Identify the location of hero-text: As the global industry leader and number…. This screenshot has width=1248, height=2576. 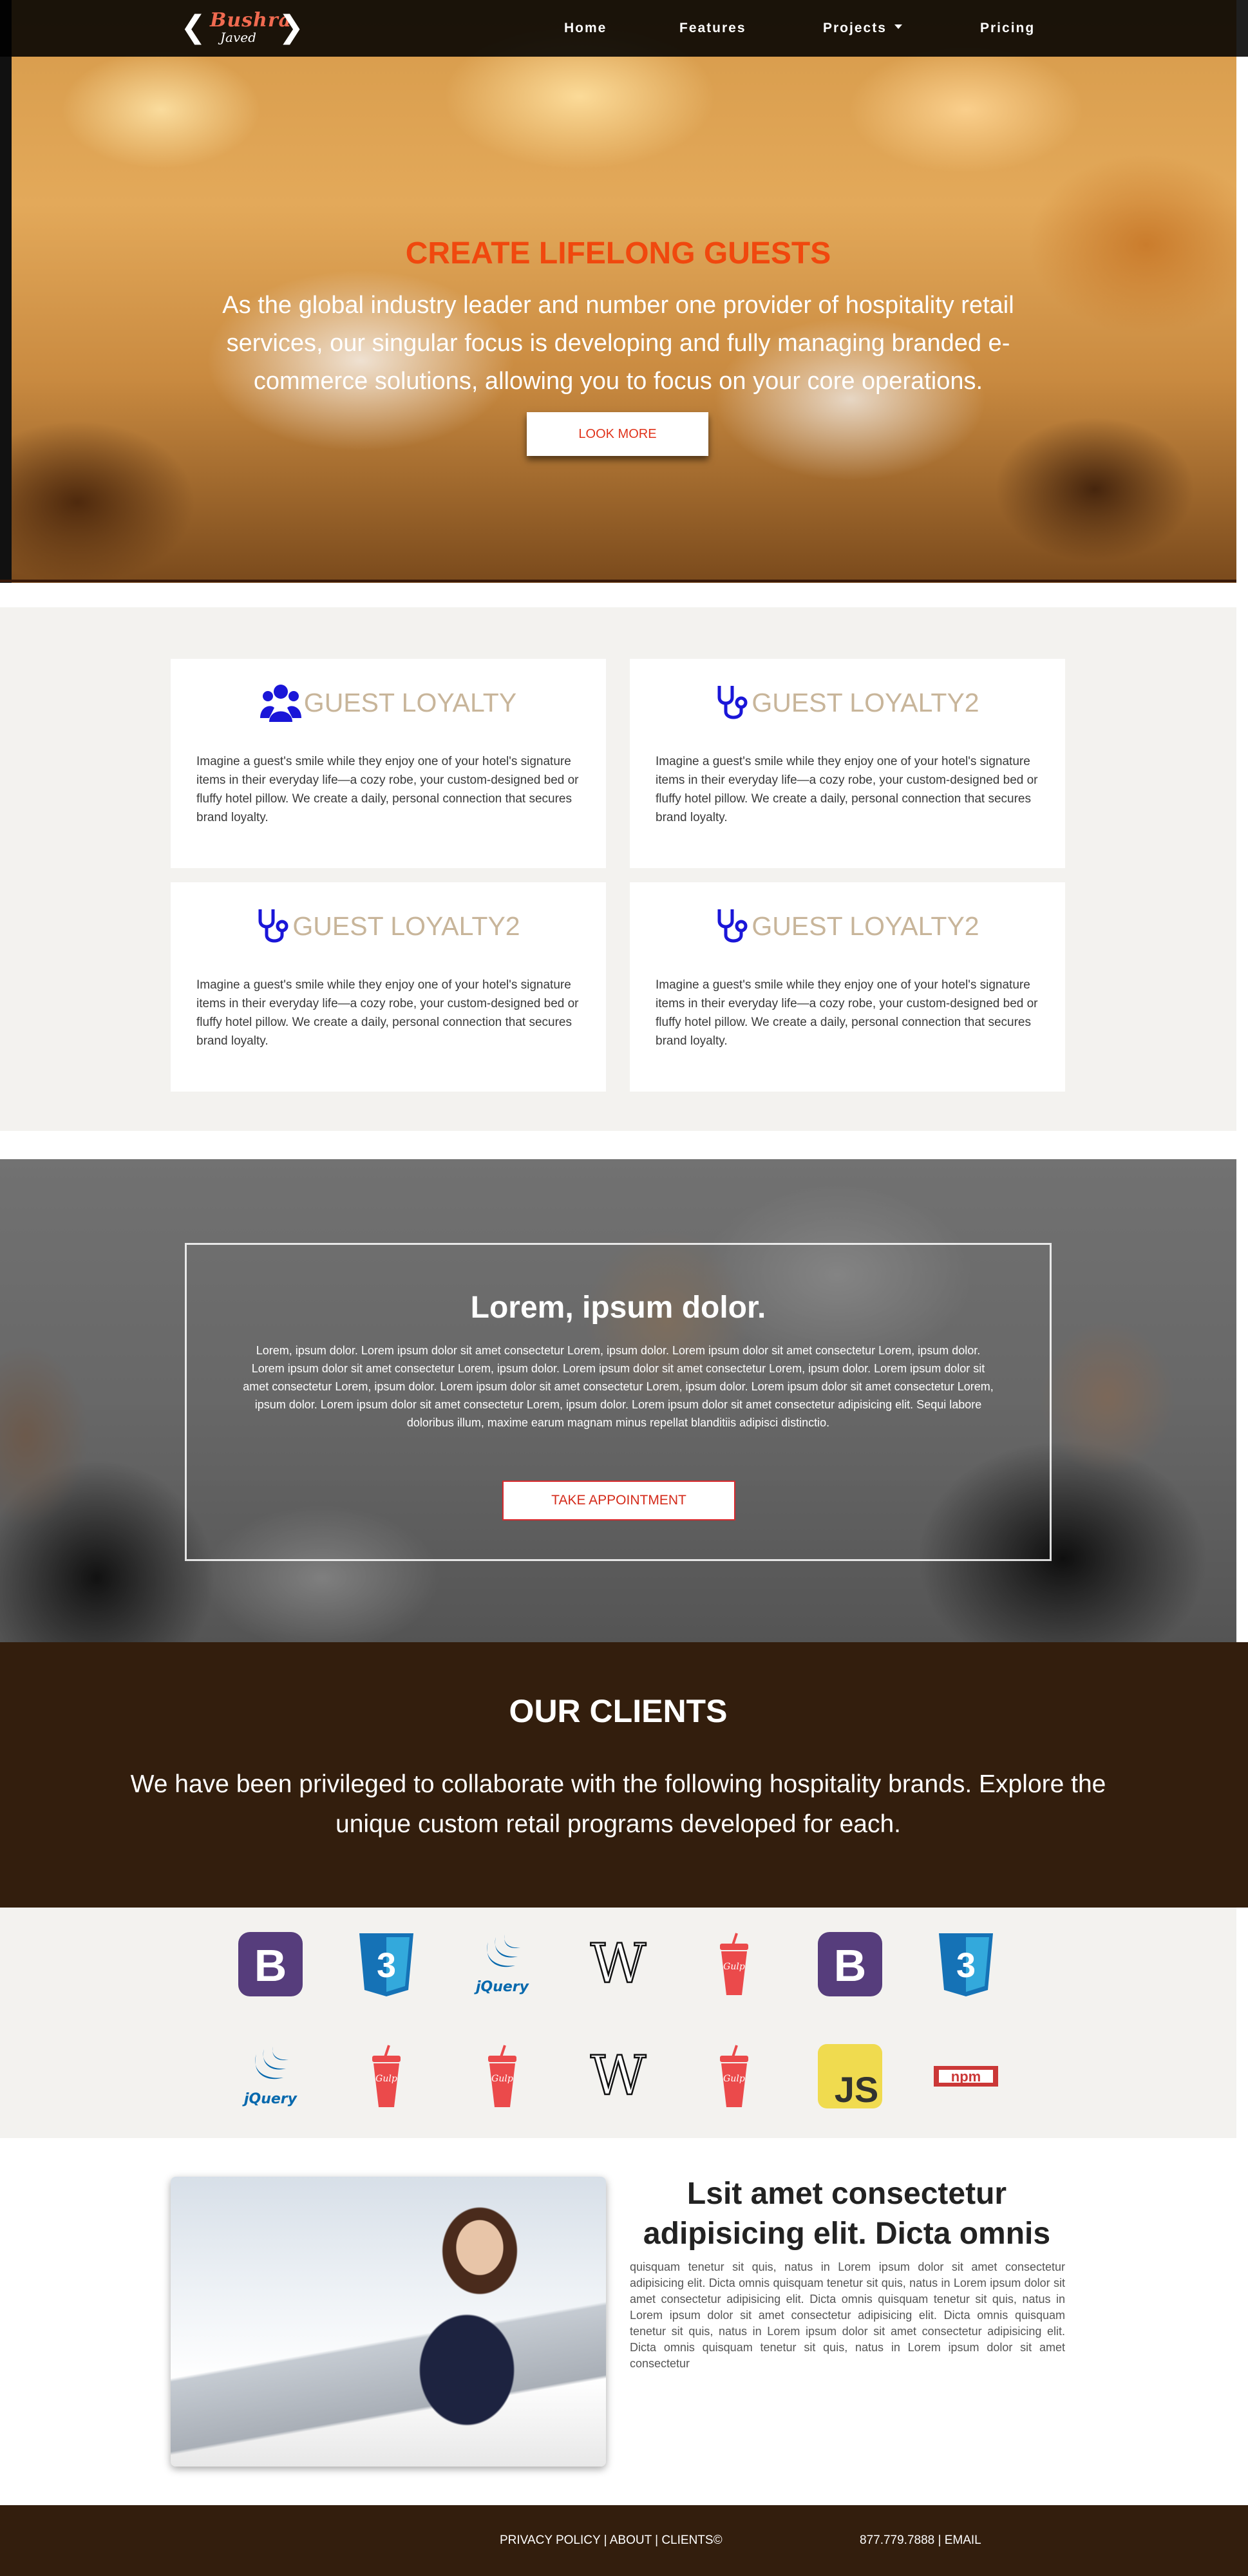
(618, 343).